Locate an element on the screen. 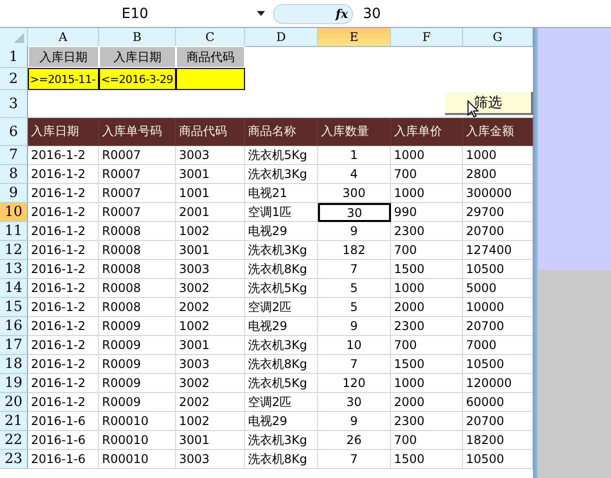 The height and width of the screenshot is (478, 611). row-header: 10 is located at coordinates (14, 212).